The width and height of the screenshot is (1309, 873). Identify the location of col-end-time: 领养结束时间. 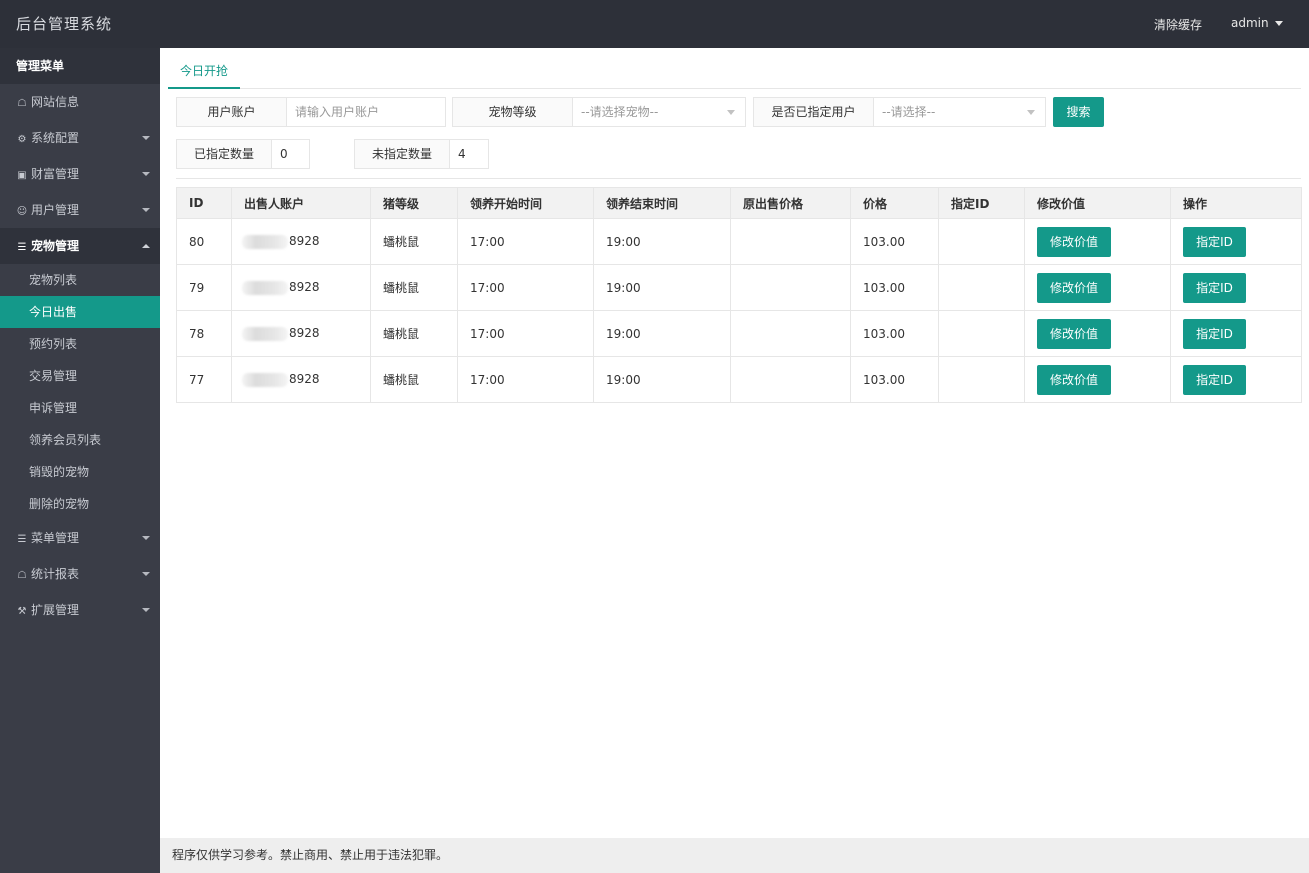
(662, 203).